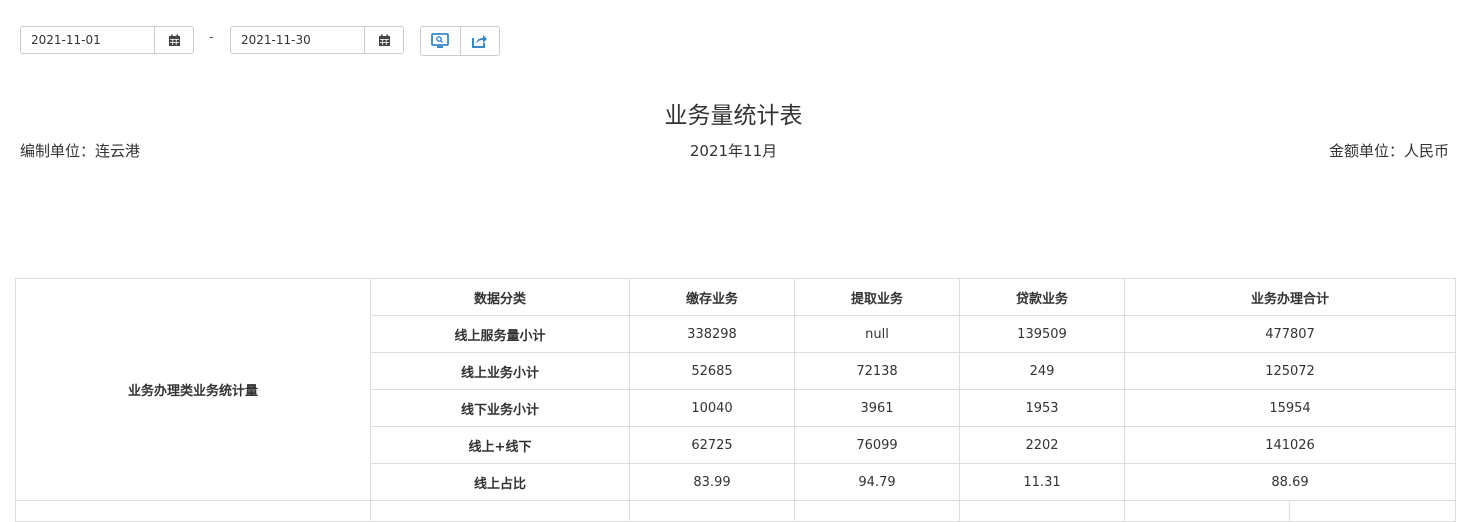 The height and width of the screenshot is (522, 1467). Describe the element at coordinates (1042, 297) in the screenshot. I see `column-header: 贷款业务` at that location.